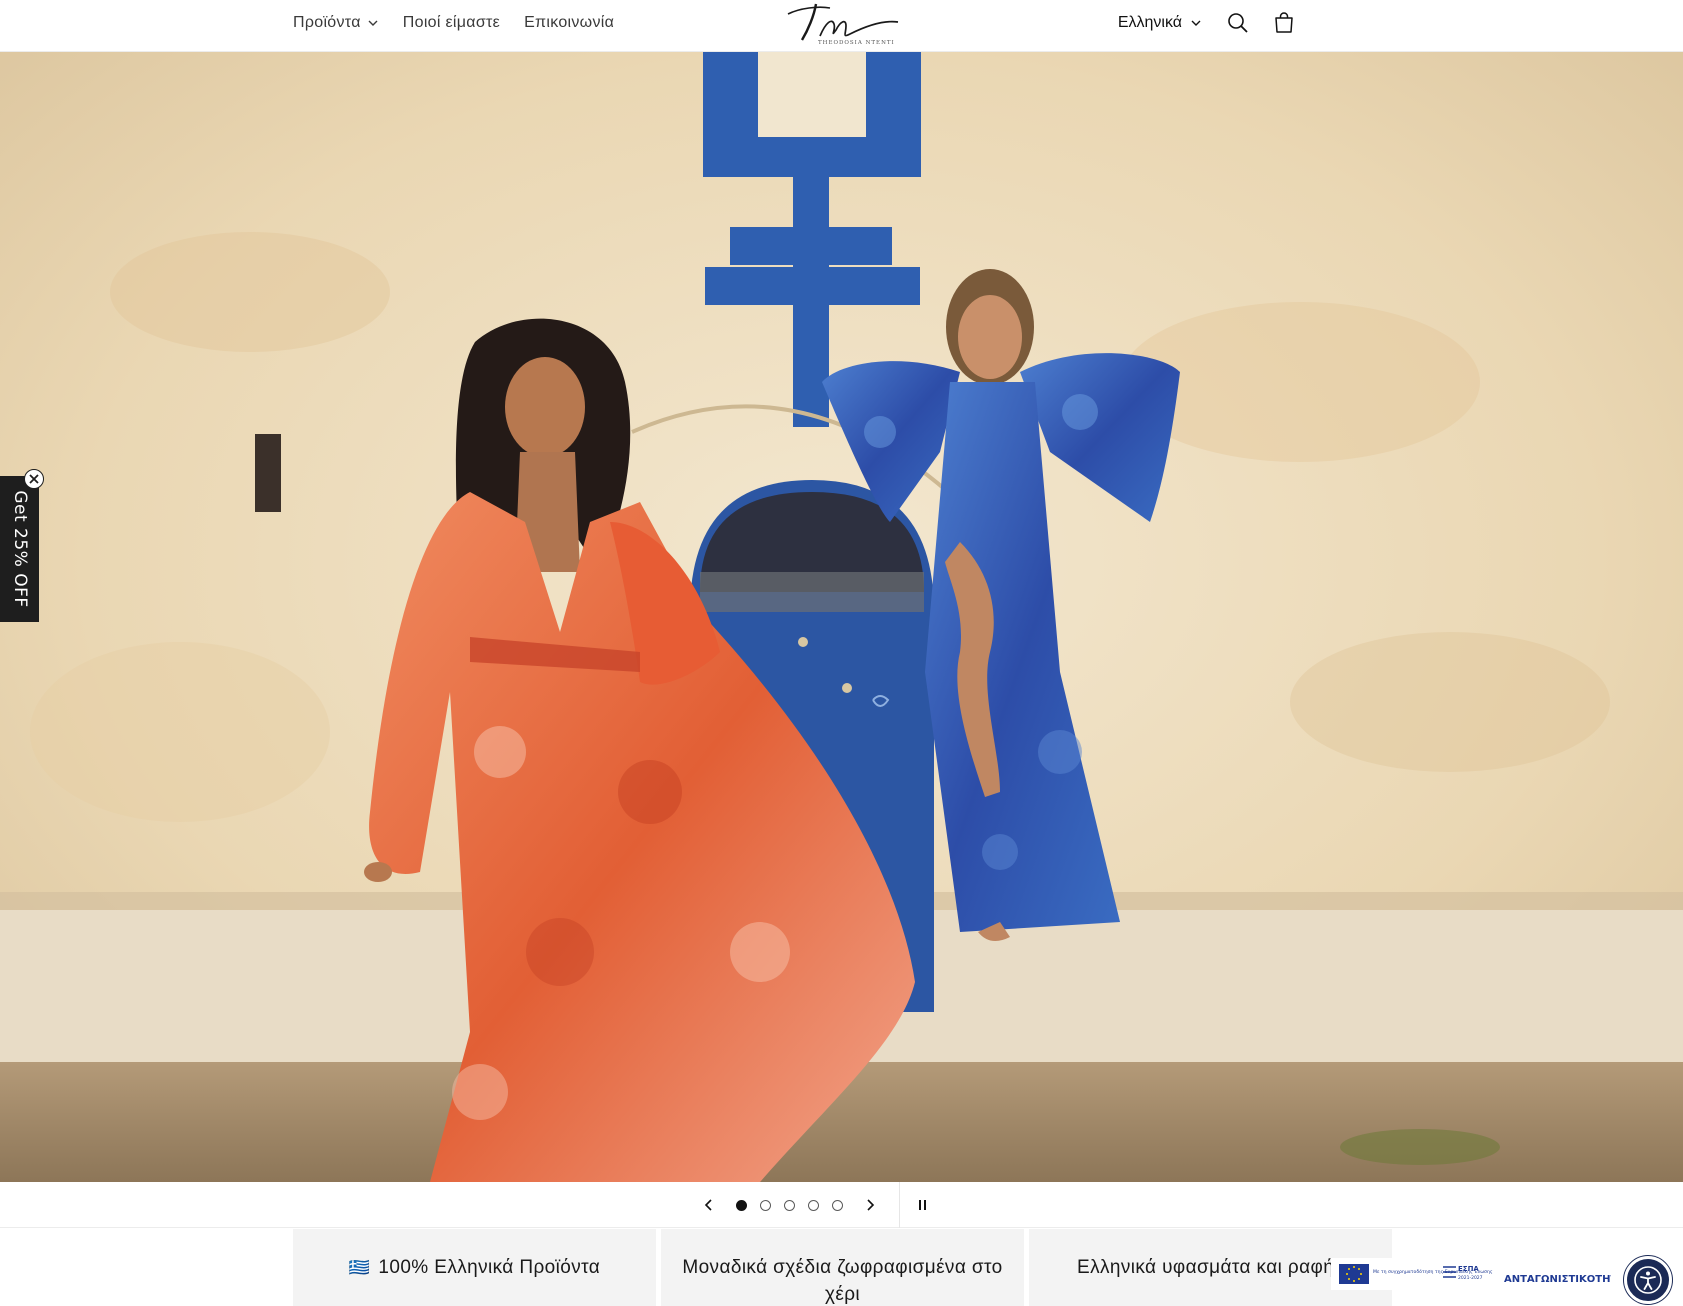 The width and height of the screenshot is (1683, 1306). I want to click on nav-item-about: Ποιοί είμαστε, so click(451, 23).